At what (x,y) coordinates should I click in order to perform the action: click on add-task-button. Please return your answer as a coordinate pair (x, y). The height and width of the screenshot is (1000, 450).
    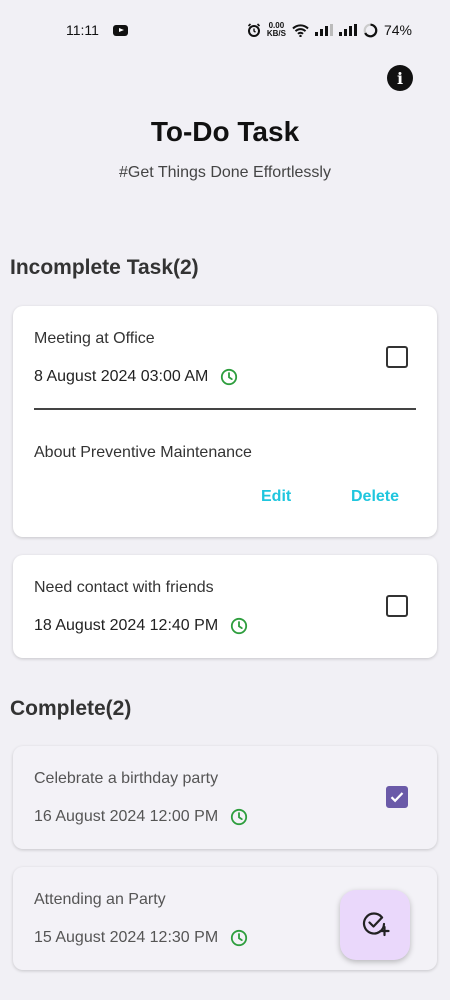
    Looking at the image, I should click on (375, 925).